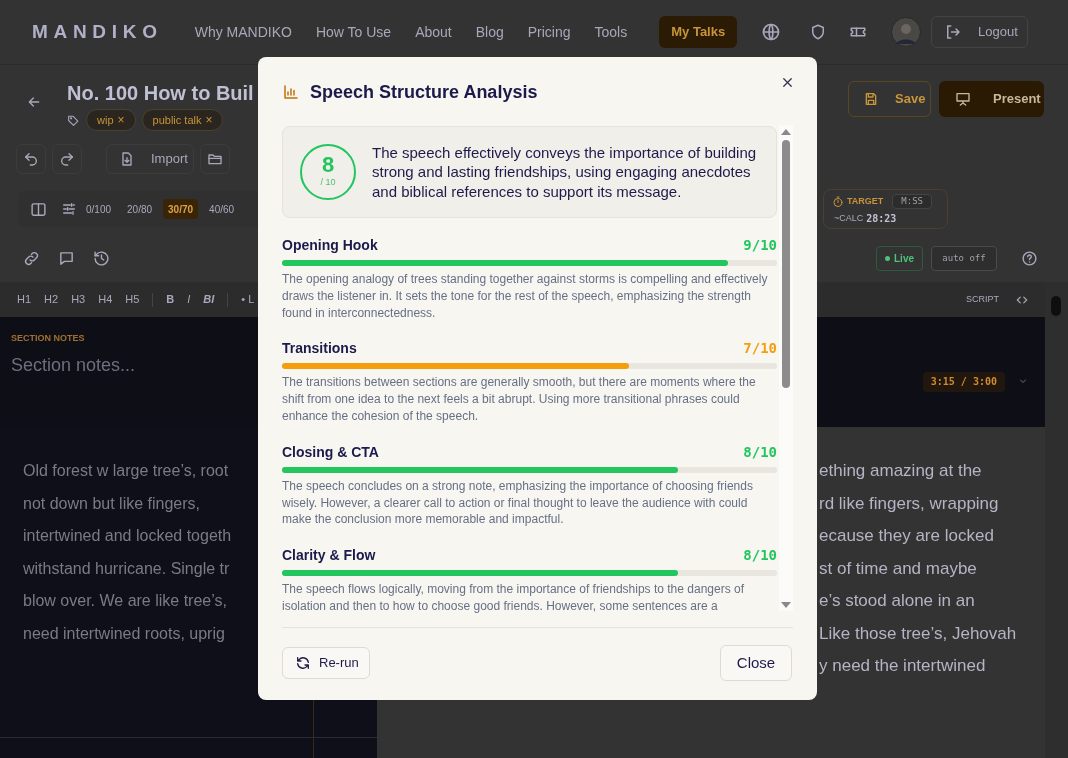 The height and width of the screenshot is (758, 1068). Describe the element at coordinates (549, 32) in the screenshot. I see `nav-link: Pricing` at that location.